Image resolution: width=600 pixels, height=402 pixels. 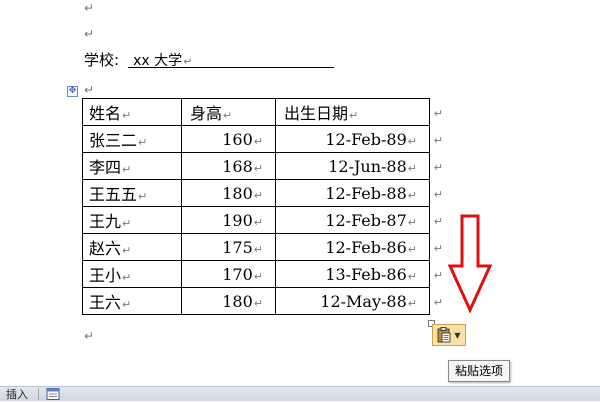 I want to click on table-row: 李四↵ 168↵ 12-Jun-88↵ ↵, so click(x=262, y=166).